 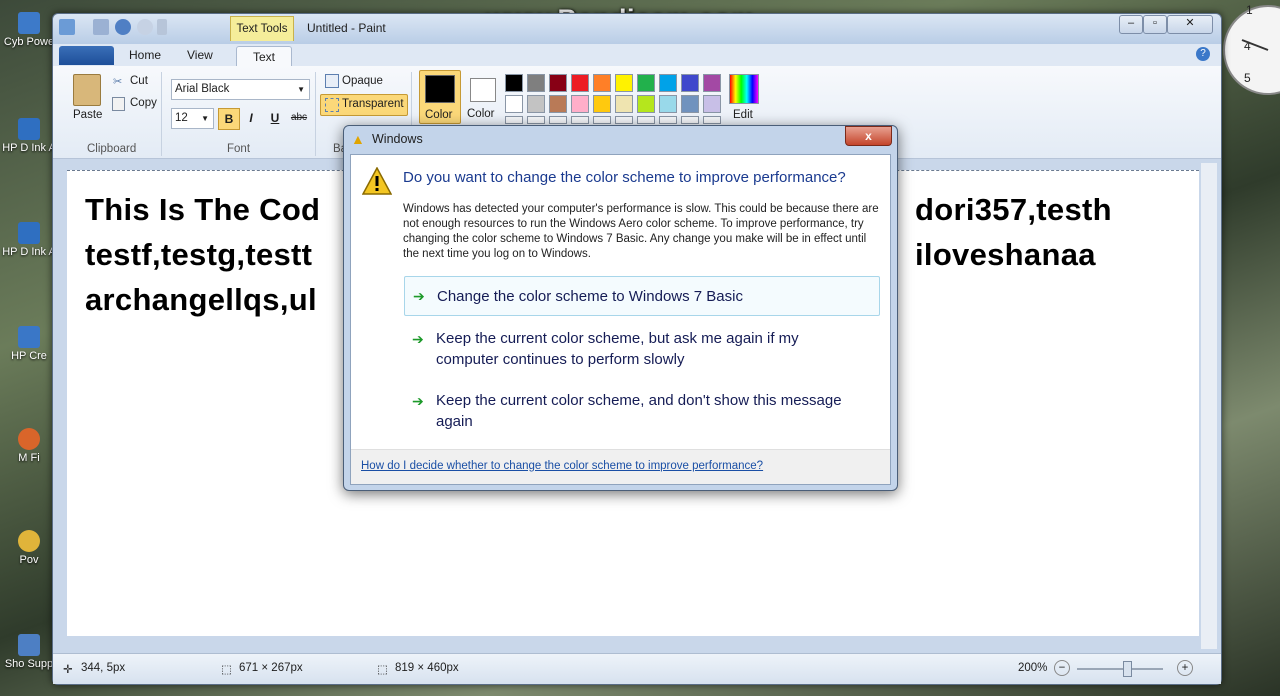 I want to click on svg-text: 5, so click(x=1247, y=78).